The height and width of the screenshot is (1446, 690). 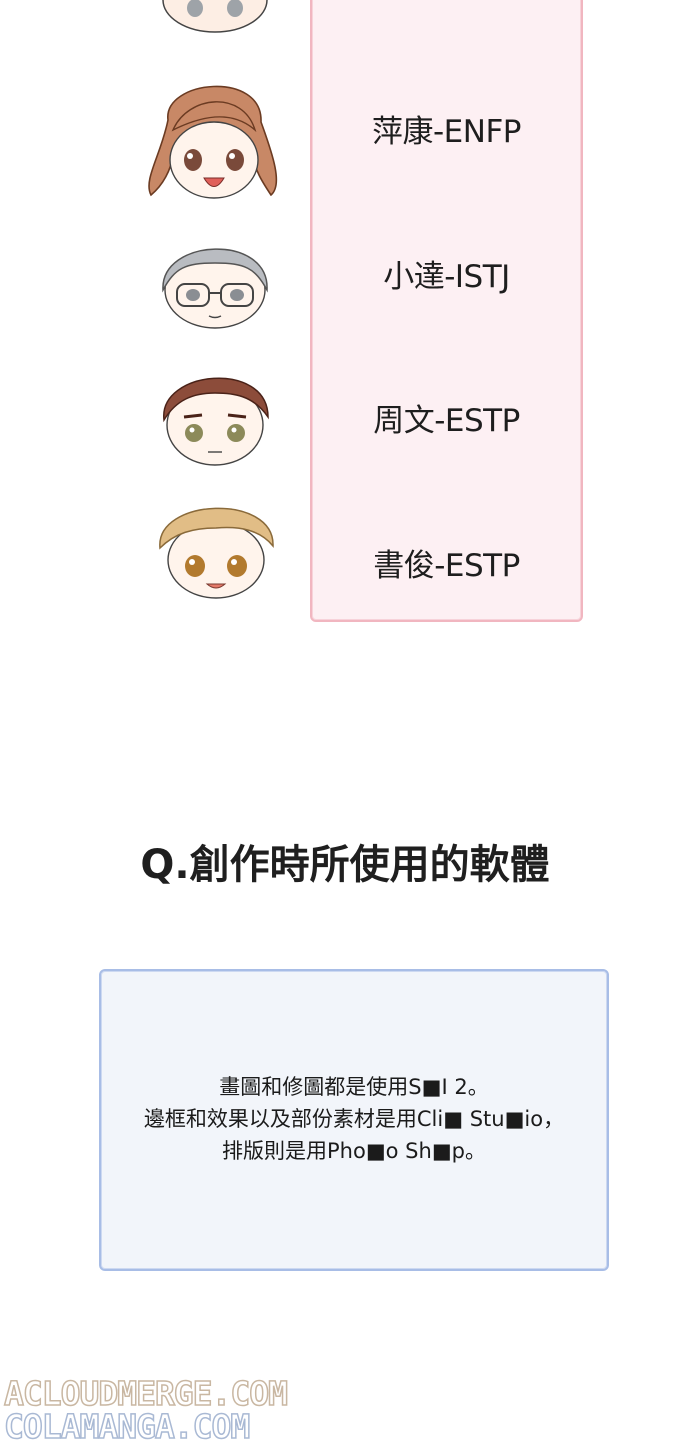 I want to click on boy-blonde-hair-avatar-icon, so click(x=216, y=553).